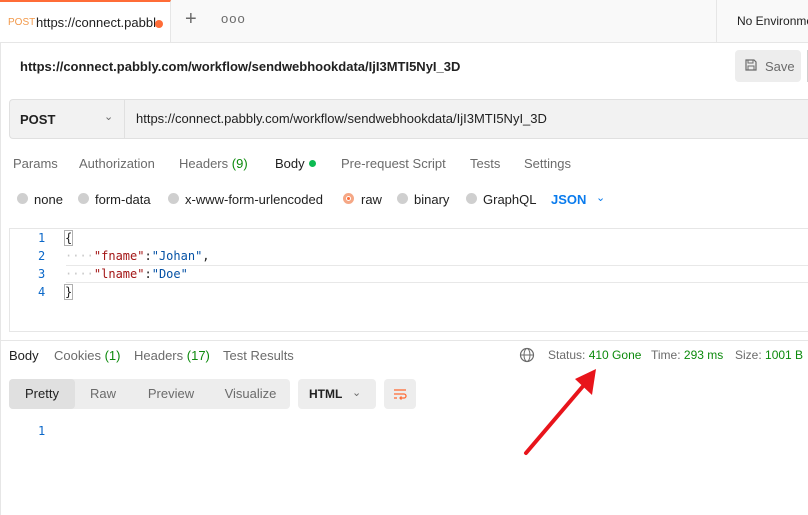  I want to click on status-value: 410 Gone, so click(615, 355).